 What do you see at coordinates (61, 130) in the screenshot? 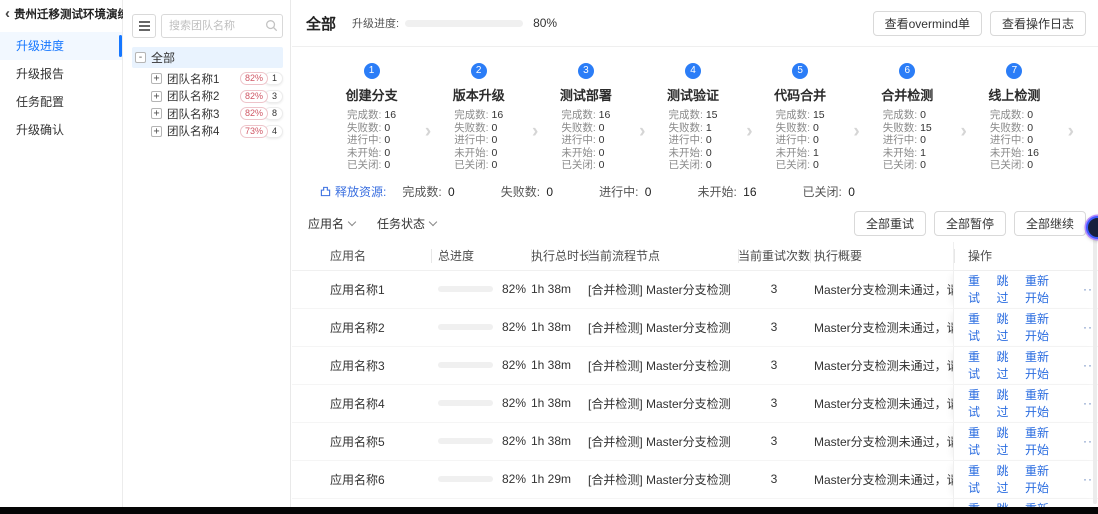
I see `sidebar-item: 升级确认` at bounding box center [61, 130].